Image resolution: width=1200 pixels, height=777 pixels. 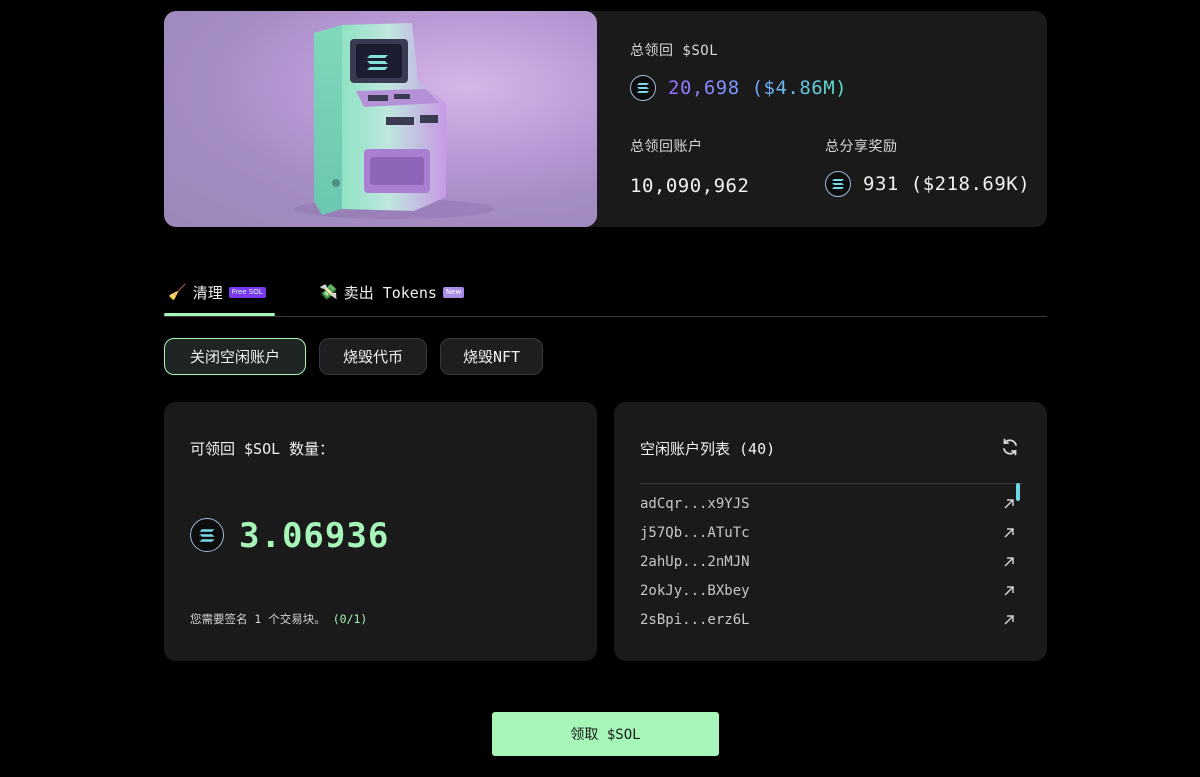 What do you see at coordinates (380, 119) in the screenshot?
I see `atm-illustration` at bounding box center [380, 119].